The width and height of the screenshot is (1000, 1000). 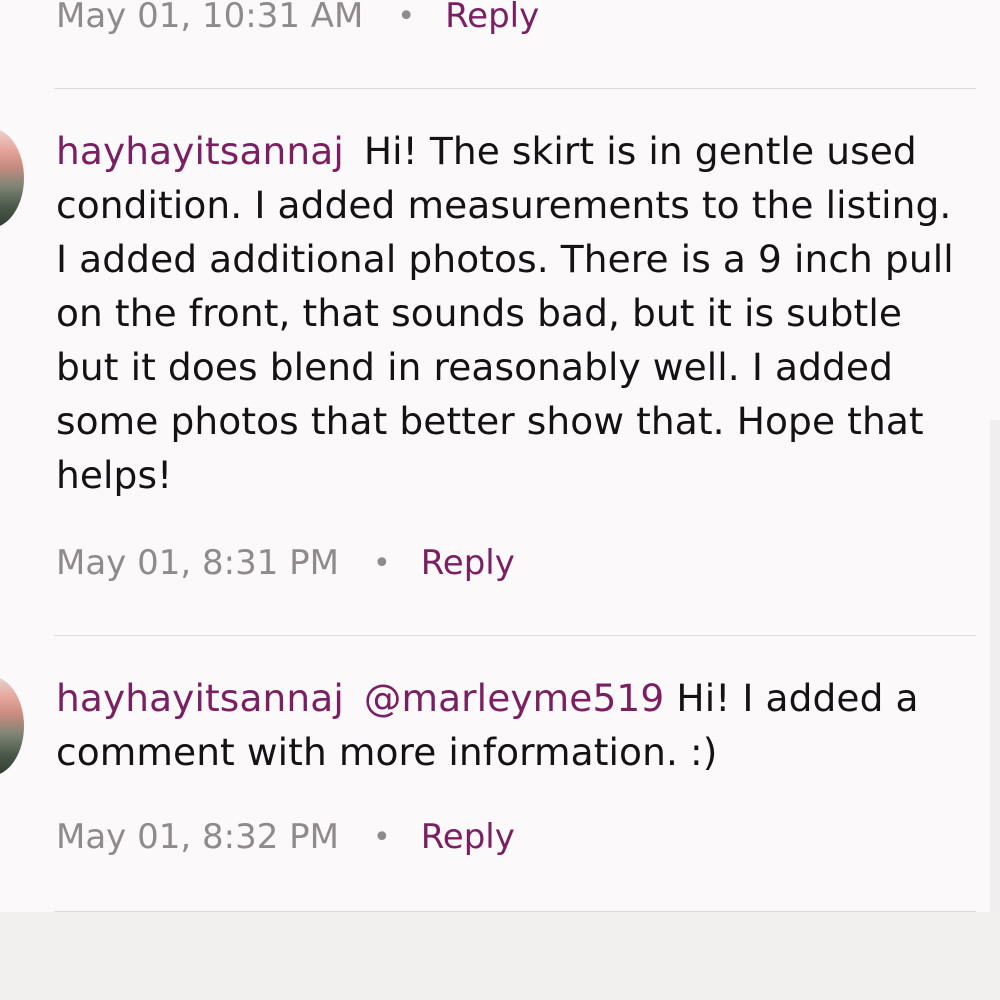 I want to click on comment-timestamp: May 01, 8:32 PM, so click(x=197, y=837).